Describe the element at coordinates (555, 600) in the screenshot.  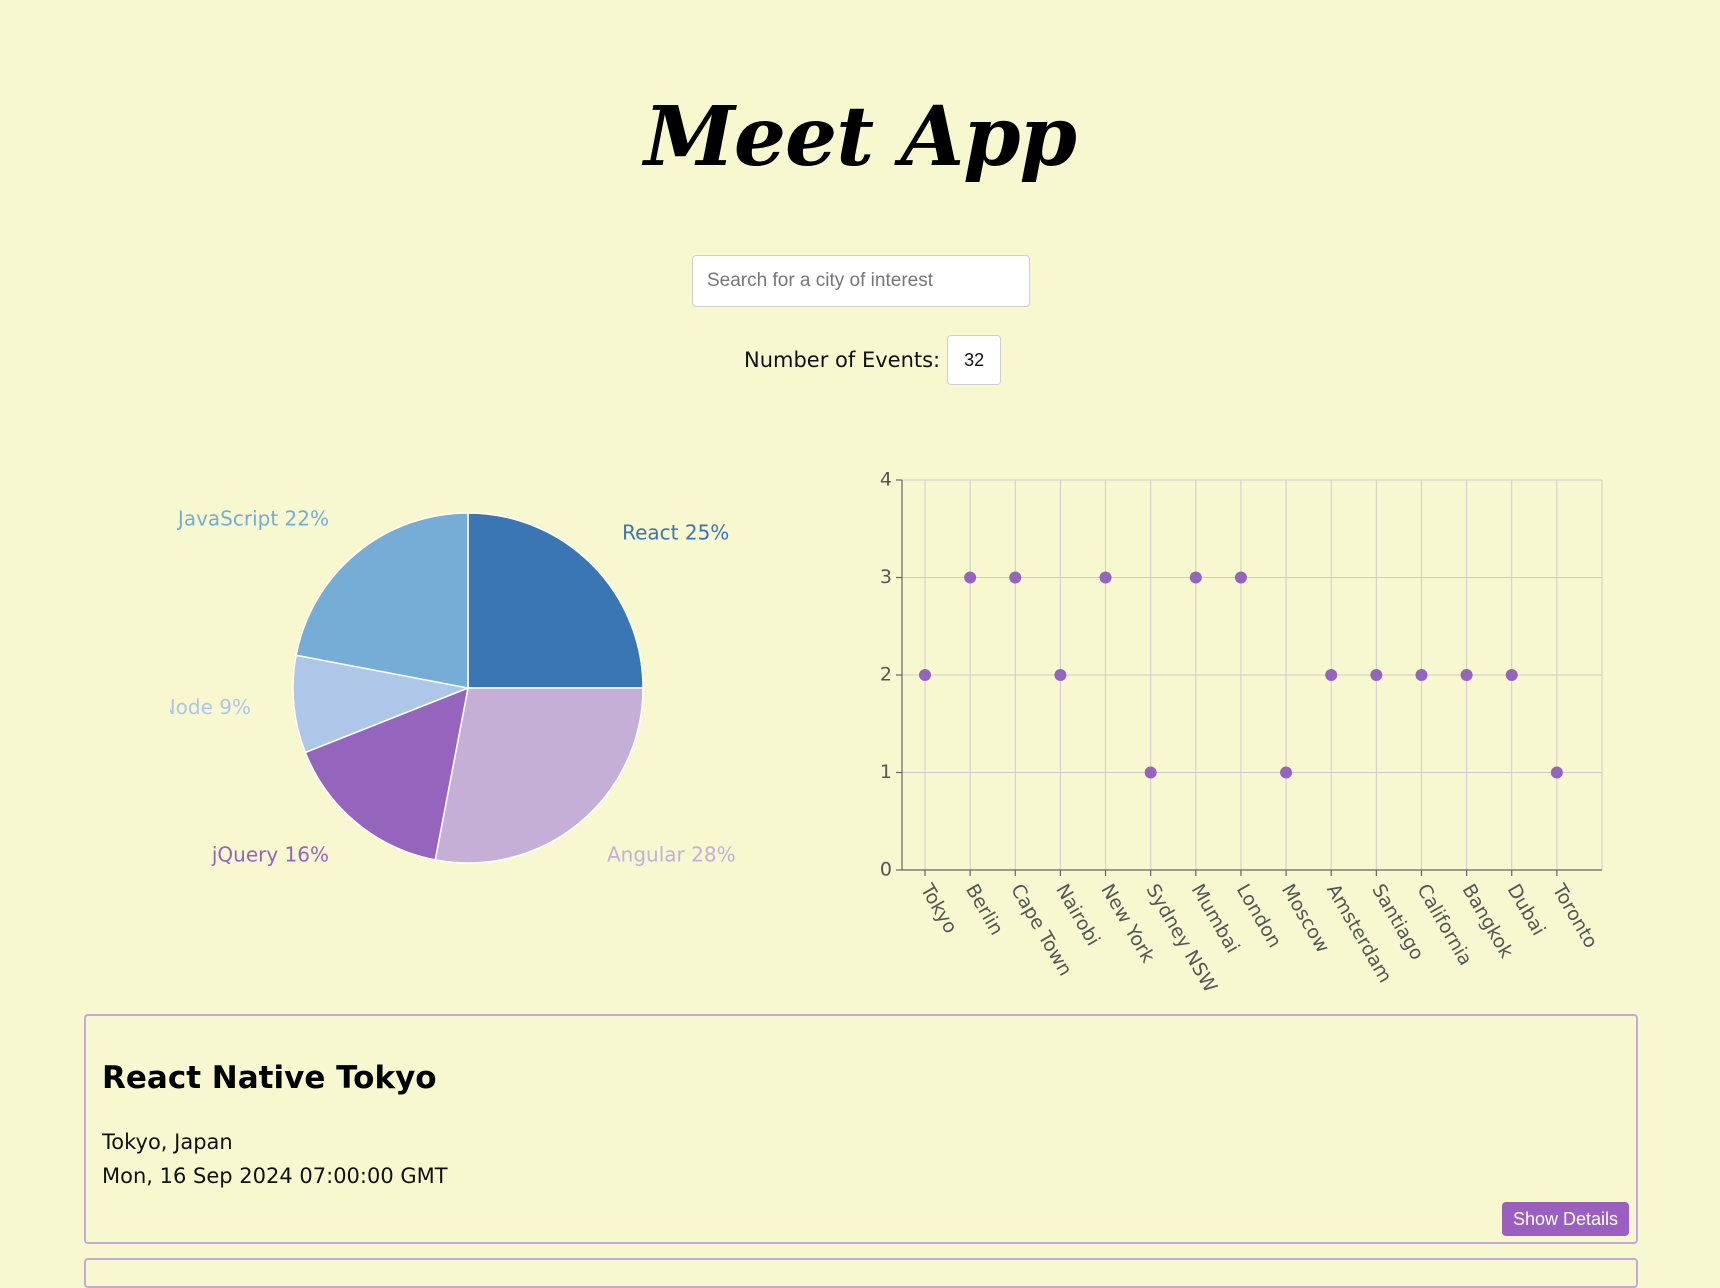
I see `pie-slice-react` at that location.